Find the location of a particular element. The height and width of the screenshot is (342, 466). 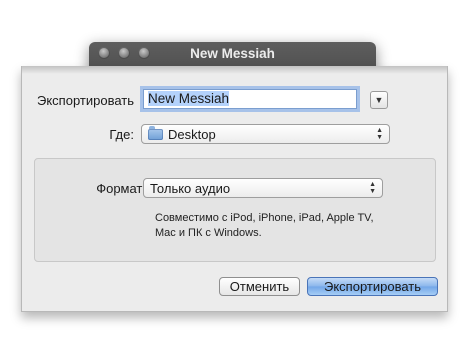

format-label: Формат: is located at coordinates (121, 188).